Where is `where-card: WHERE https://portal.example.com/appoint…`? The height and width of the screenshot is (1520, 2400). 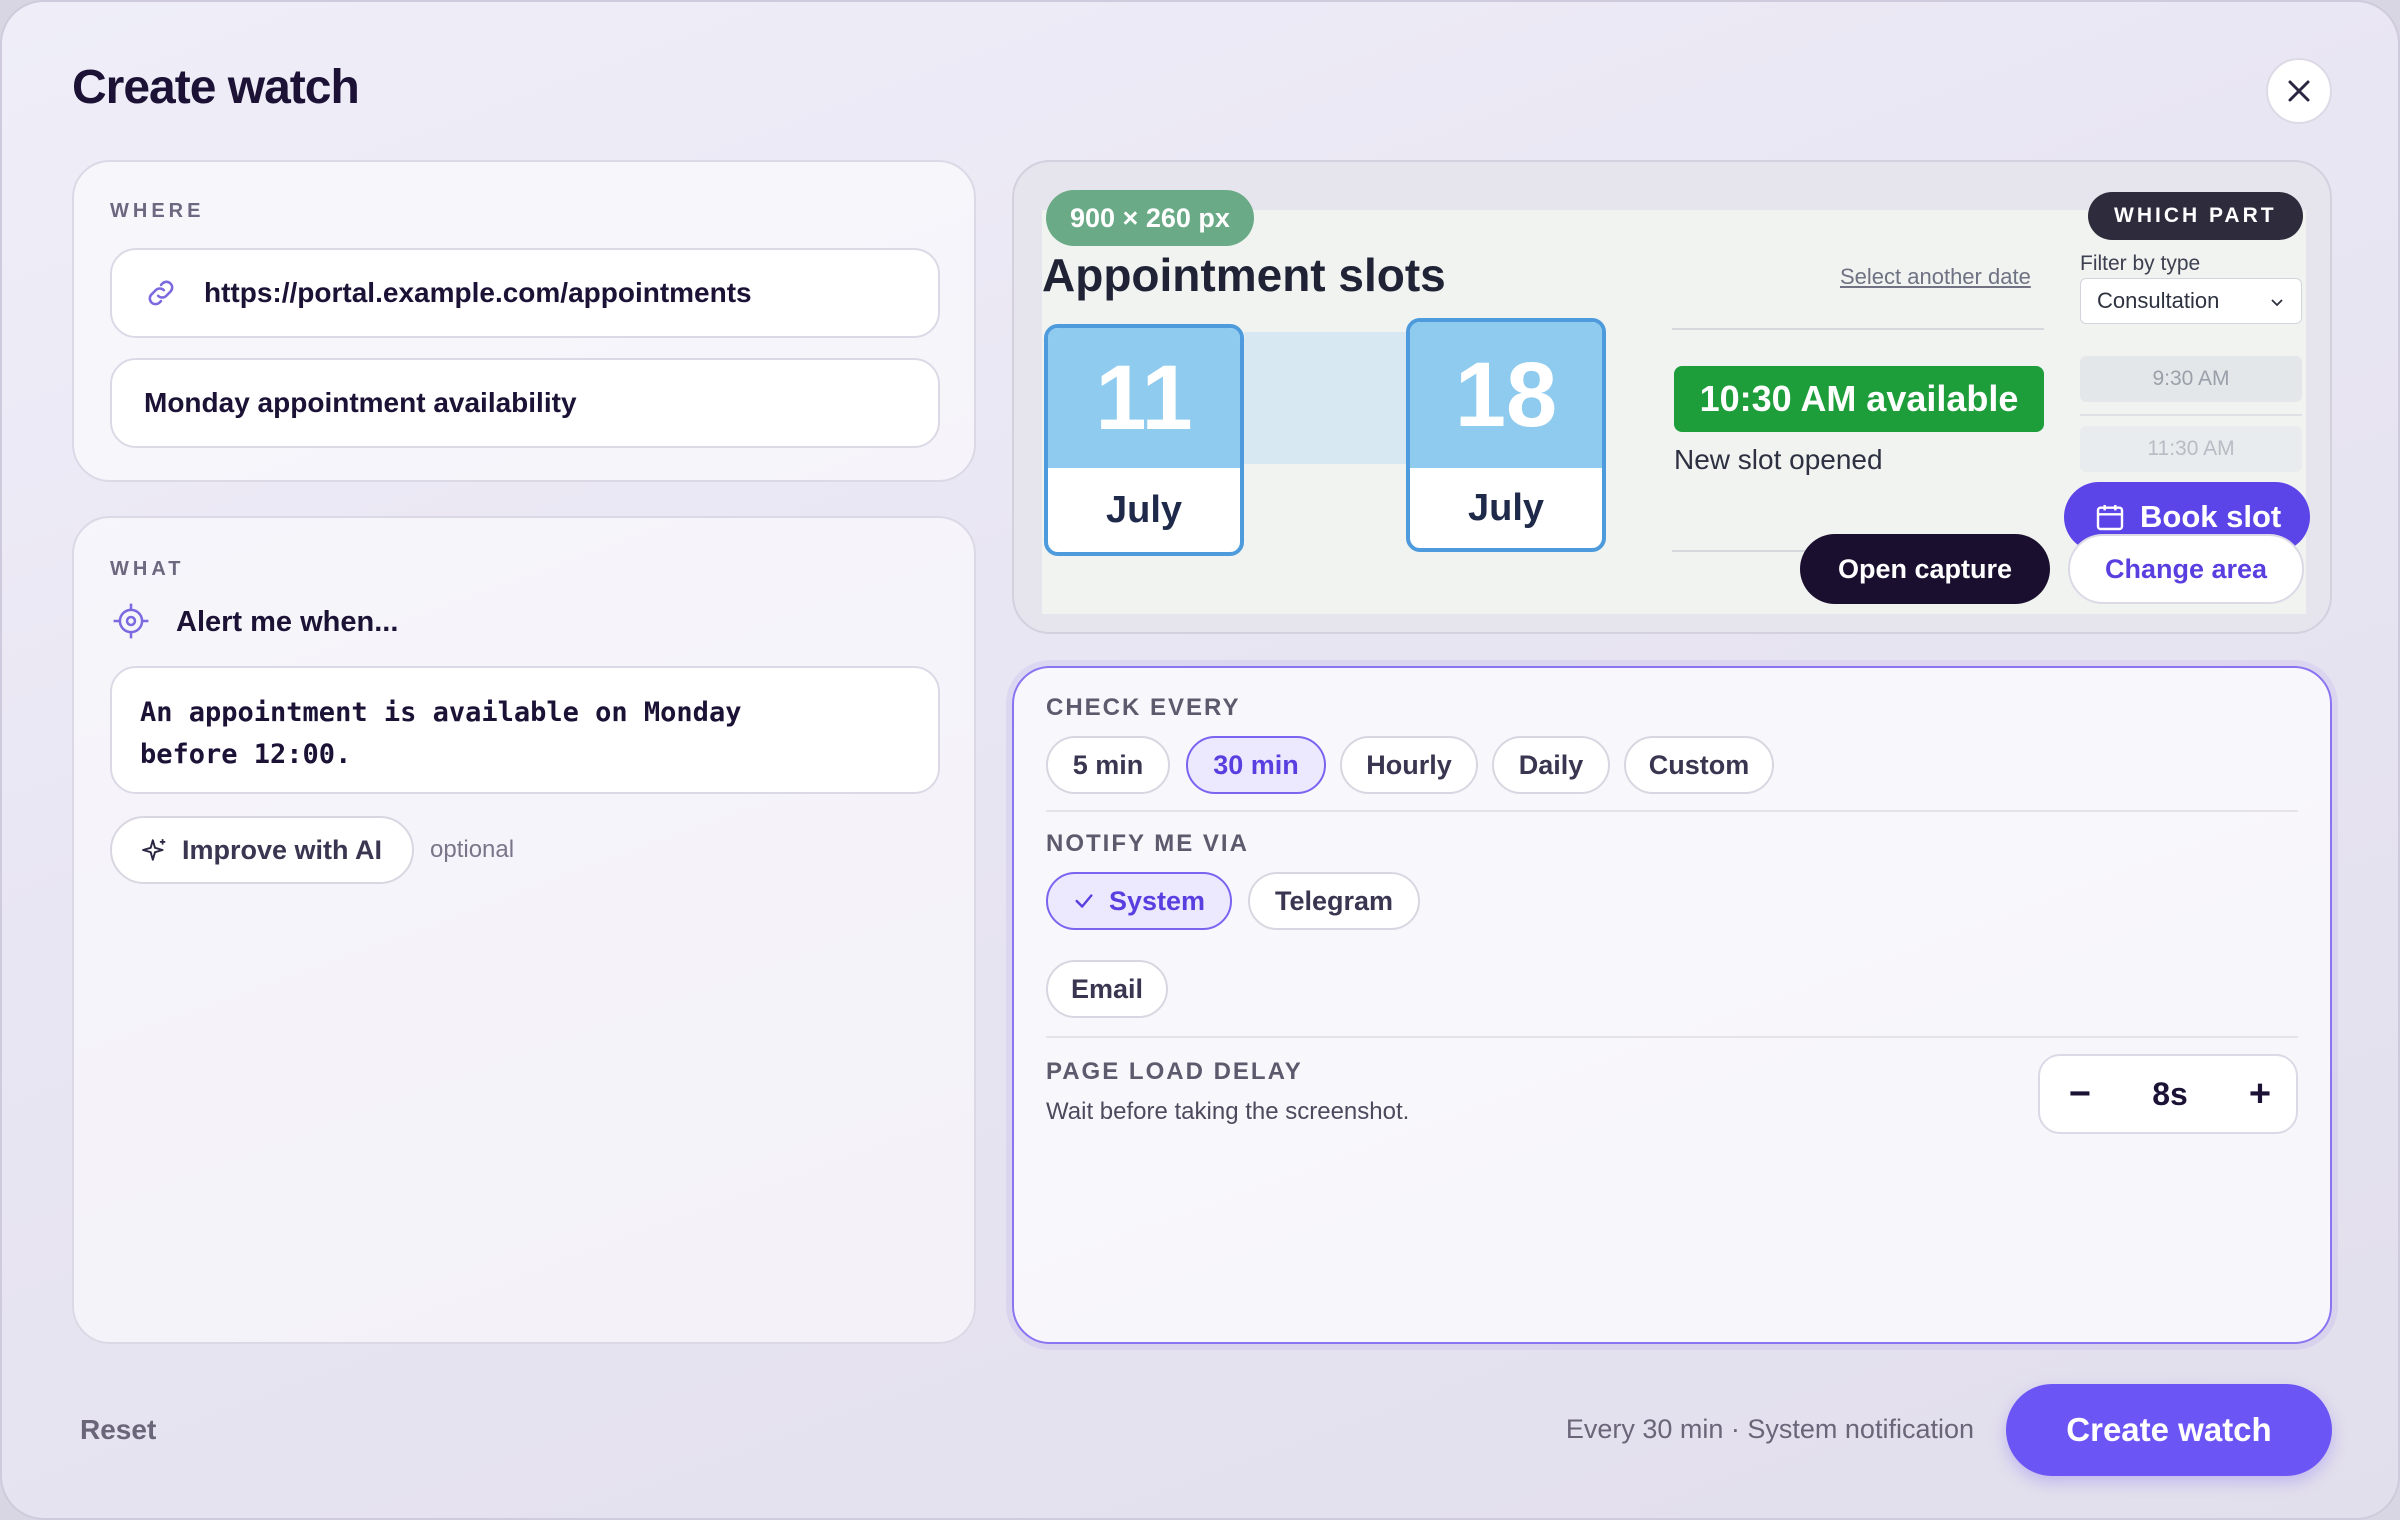 where-card: WHERE https://portal.example.com/appoint… is located at coordinates (524, 321).